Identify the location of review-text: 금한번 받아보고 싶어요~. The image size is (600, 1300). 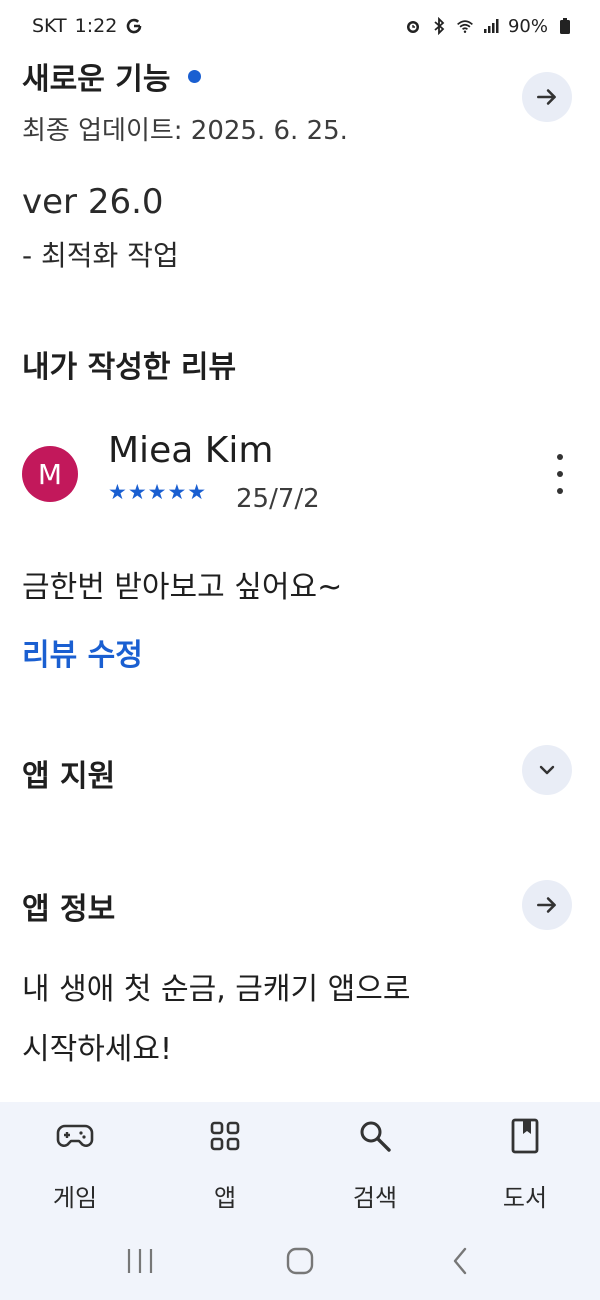
(182, 587).